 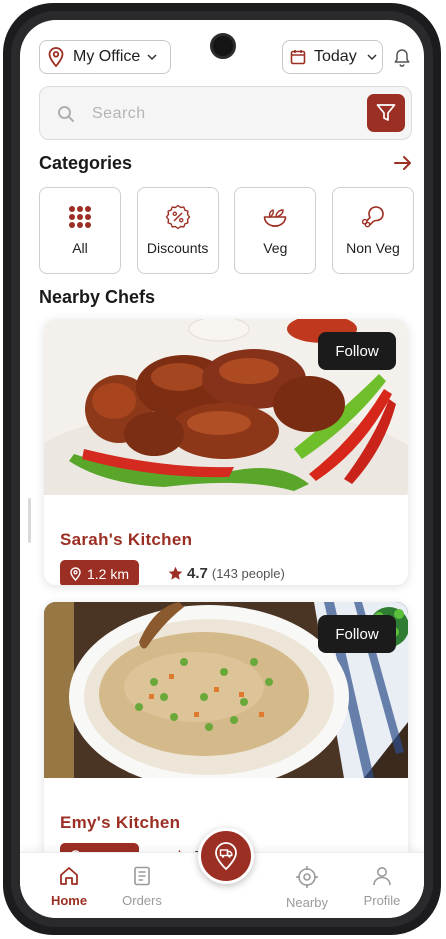 I want to click on screen-edge-indicator, so click(x=29, y=520).